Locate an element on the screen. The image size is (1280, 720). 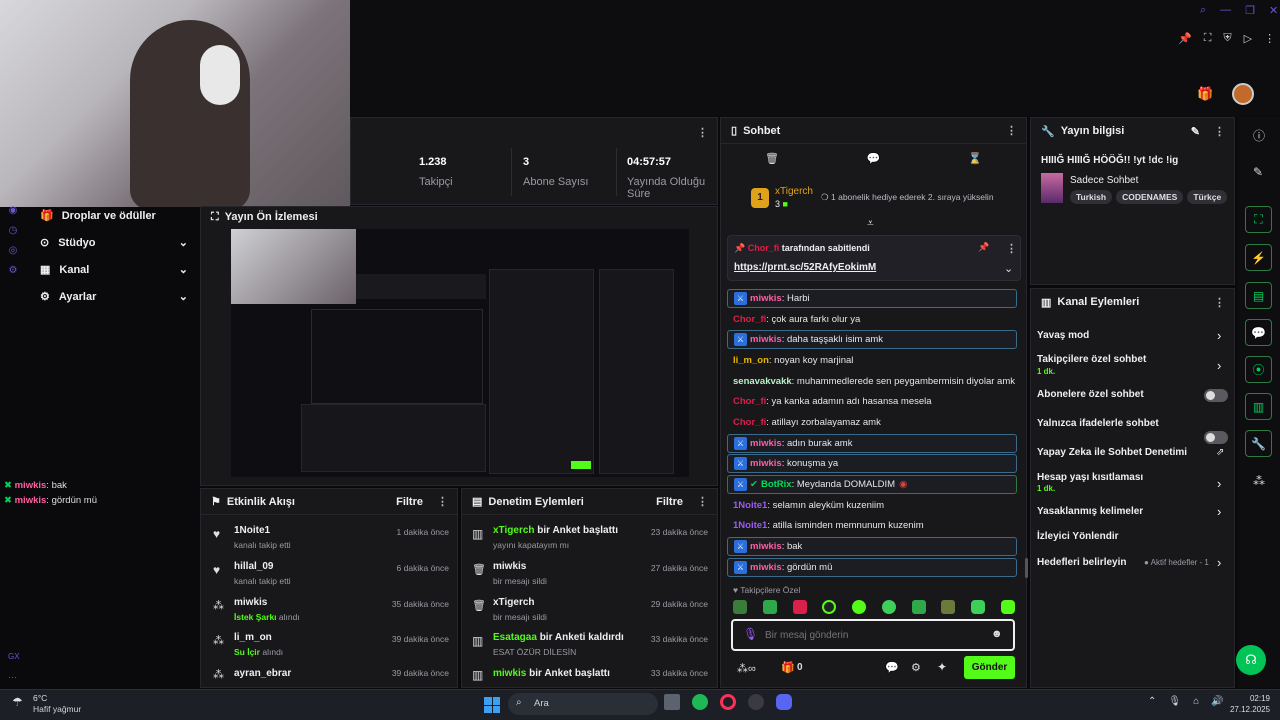
action-goals: Hedefleri belirleyin is located at coordinates (1081, 562).